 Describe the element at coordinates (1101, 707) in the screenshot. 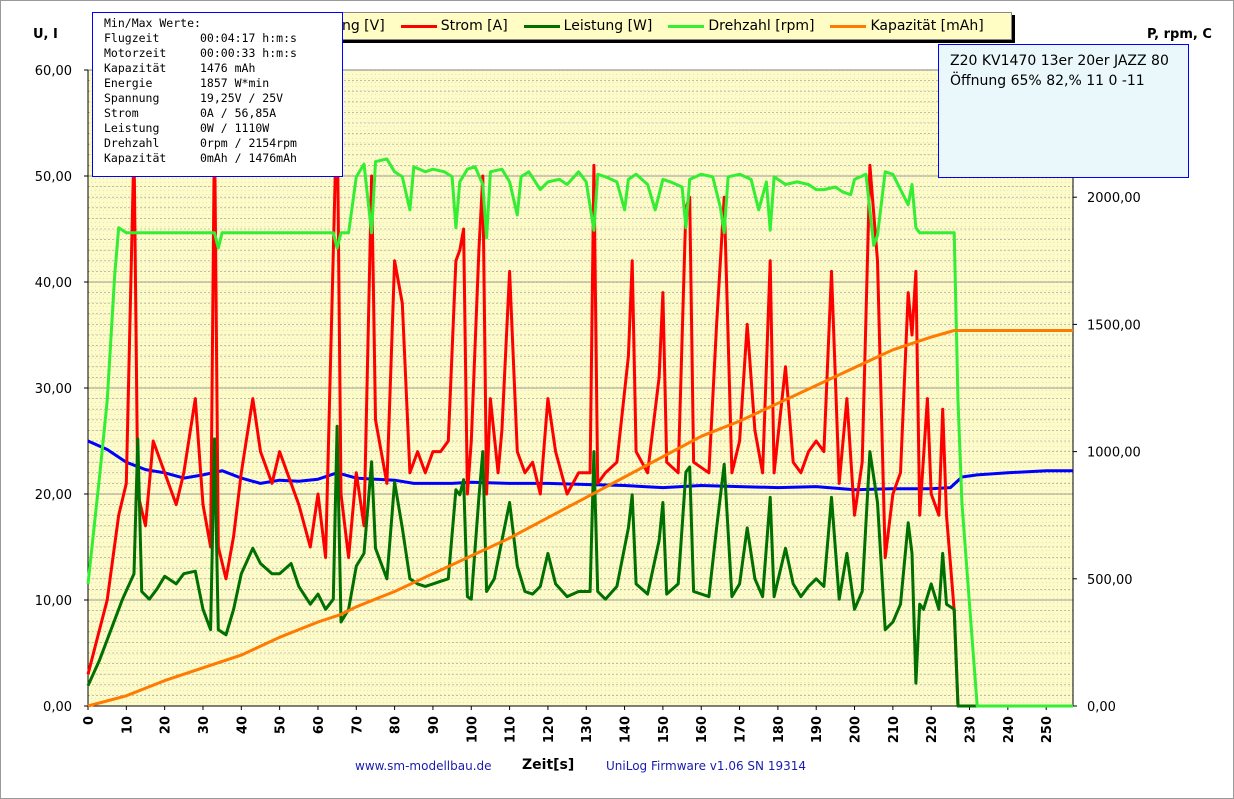

I see `y-right-tick-label: 0,00` at that location.